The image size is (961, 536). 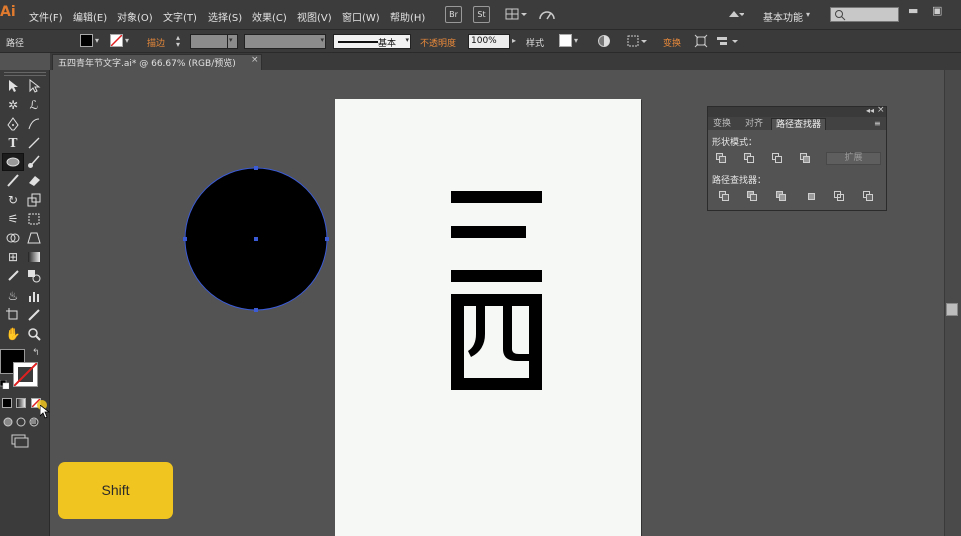 I want to click on style-label: 样式, so click(x=535, y=44).